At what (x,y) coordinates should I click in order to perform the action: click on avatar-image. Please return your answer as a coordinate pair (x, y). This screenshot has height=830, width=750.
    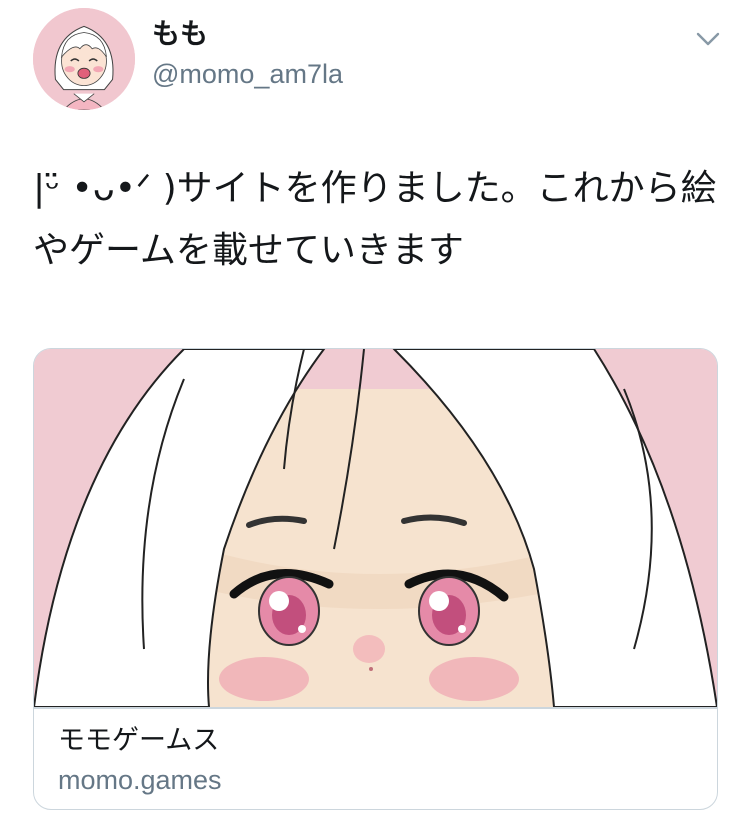
    Looking at the image, I should click on (84, 59).